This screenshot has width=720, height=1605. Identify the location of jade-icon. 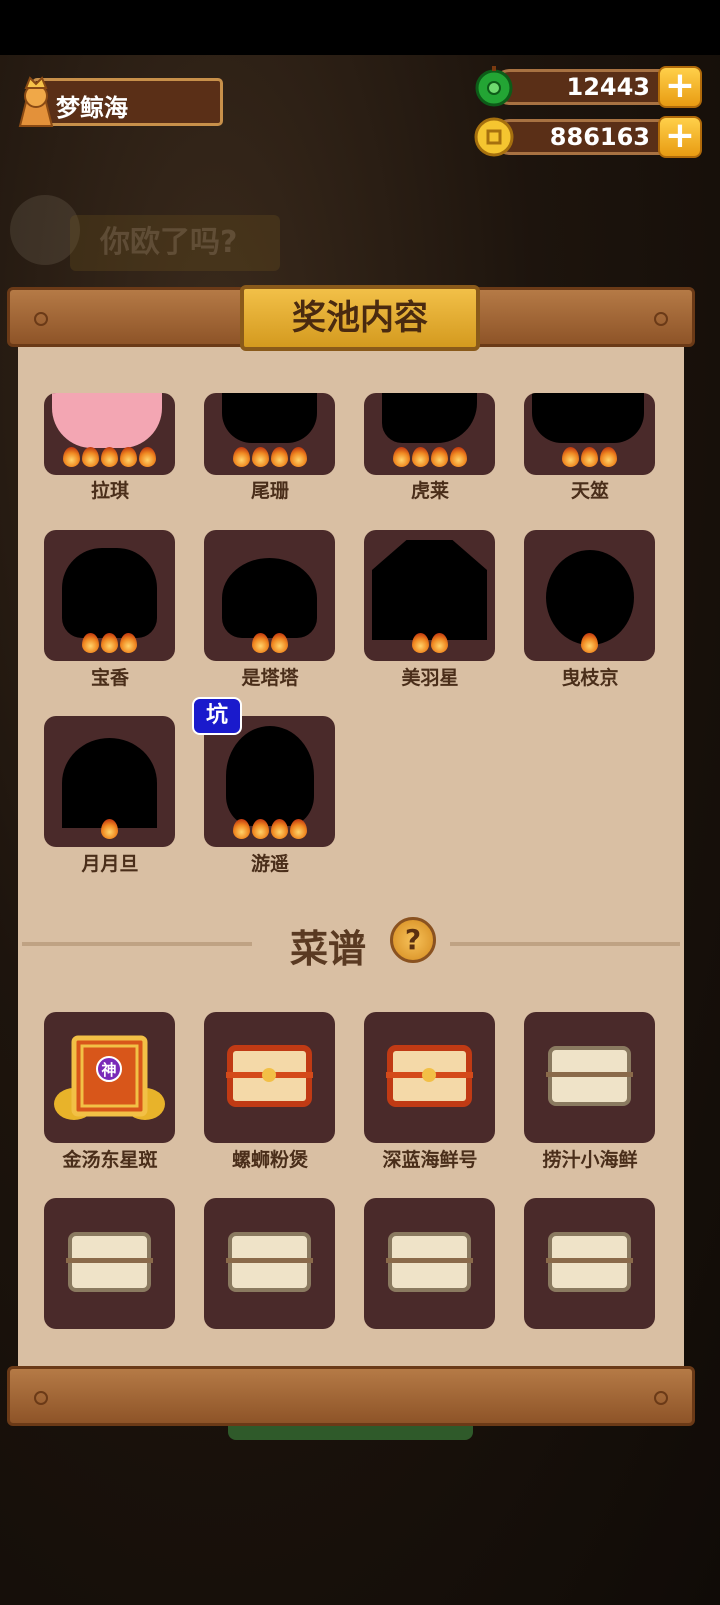
(494, 86).